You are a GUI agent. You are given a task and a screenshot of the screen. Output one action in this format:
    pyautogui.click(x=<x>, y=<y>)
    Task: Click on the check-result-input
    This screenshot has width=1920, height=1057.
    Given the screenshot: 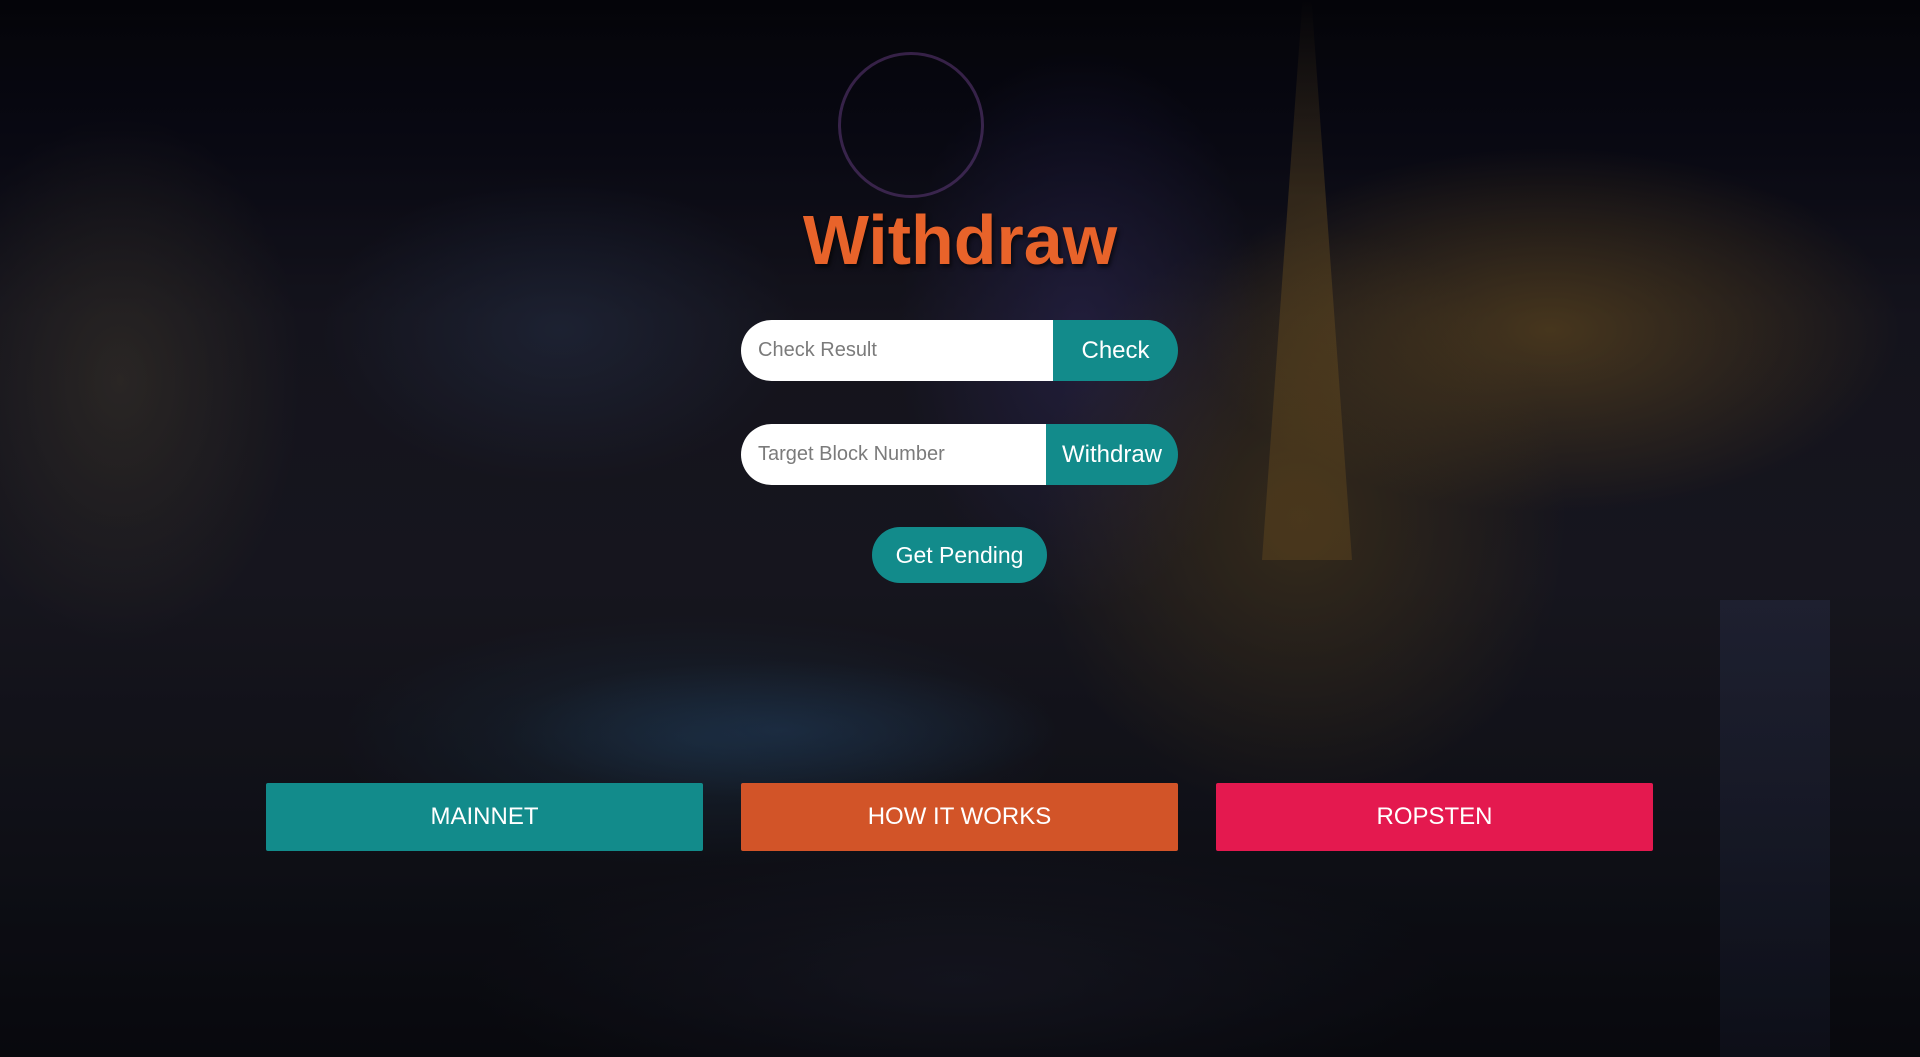 What is the action you would take?
    pyautogui.click(x=897, y=350)
    